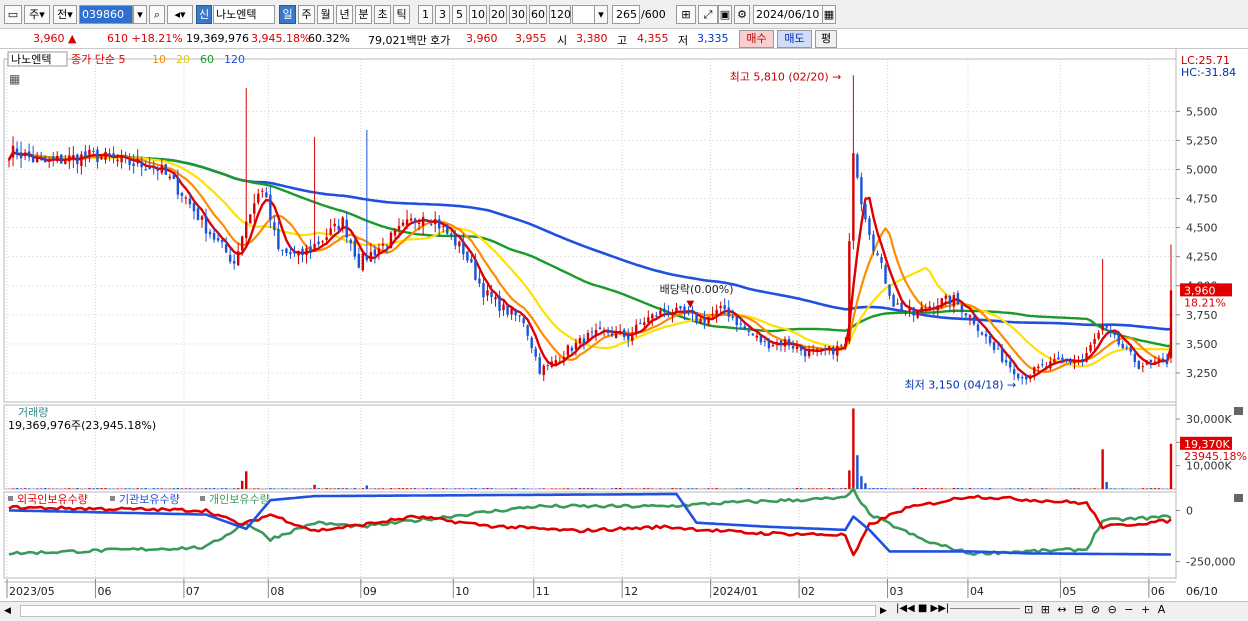 The width and height of the screenshot is (1248, 621). What do you see at coordinates (985, 611) in the screenshot?
I see `zoom-track` at bounding box center [985, 611].